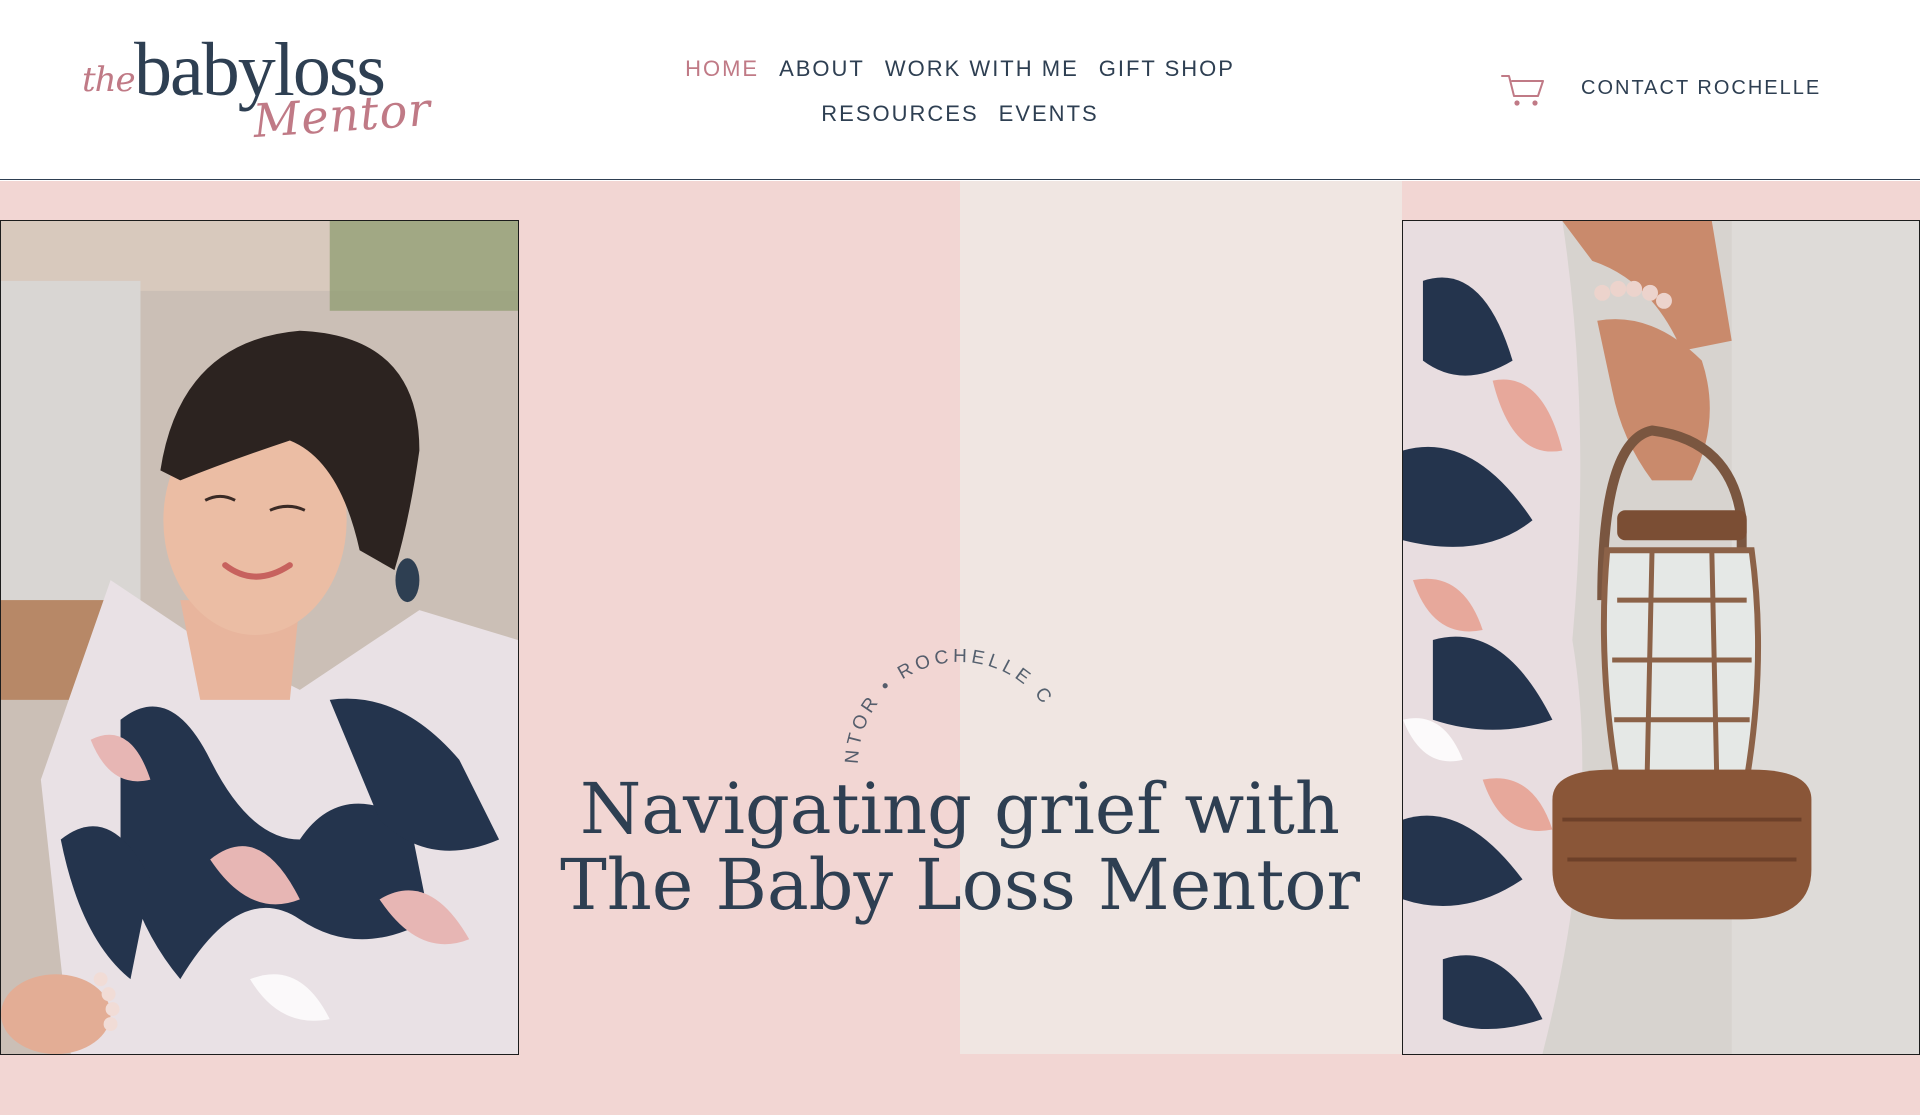 Image resolution: width=1920 pixels, height=1115 pixels. I want to click on headline-line-1: Navigating grief with, so click(960, 809).